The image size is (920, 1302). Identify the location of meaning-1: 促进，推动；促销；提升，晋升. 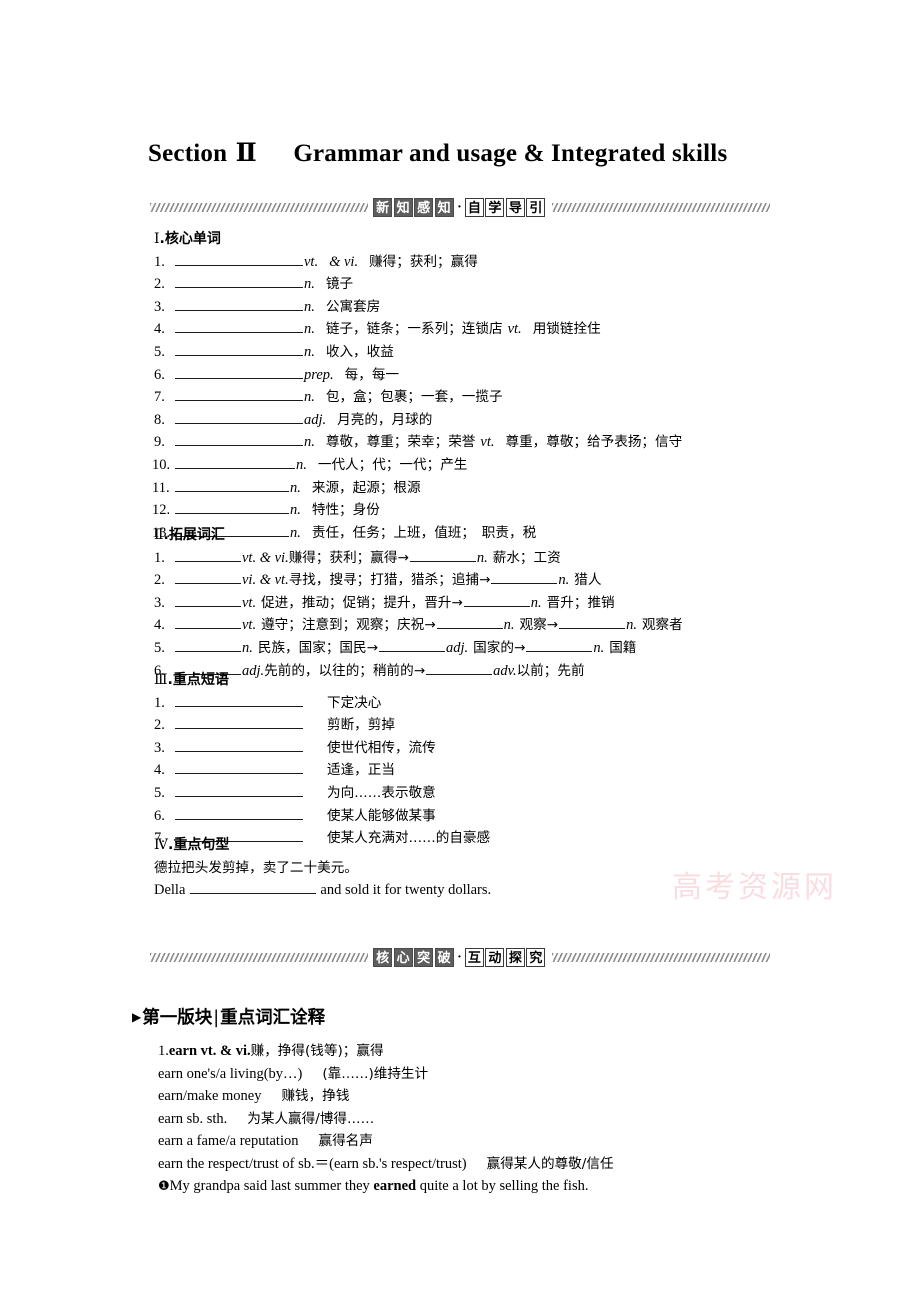
(356, 602).